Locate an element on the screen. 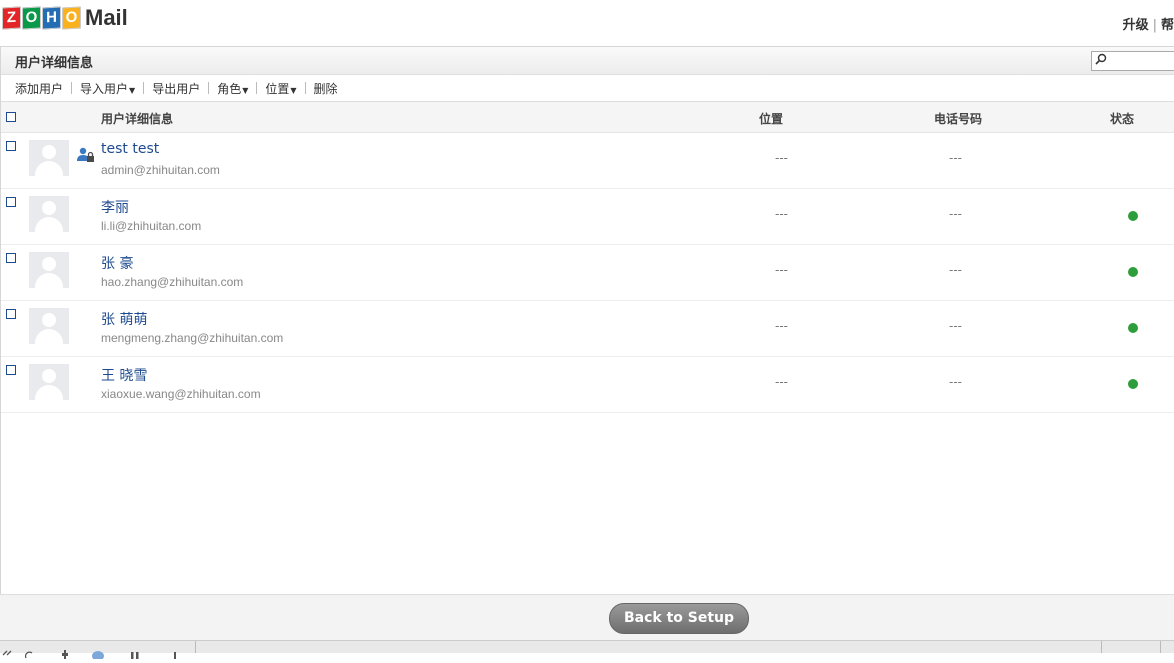 The image size is (1174, 663). table-row: test test admin@zhihuitan.com --- --- is located at coordinates (587, 161).